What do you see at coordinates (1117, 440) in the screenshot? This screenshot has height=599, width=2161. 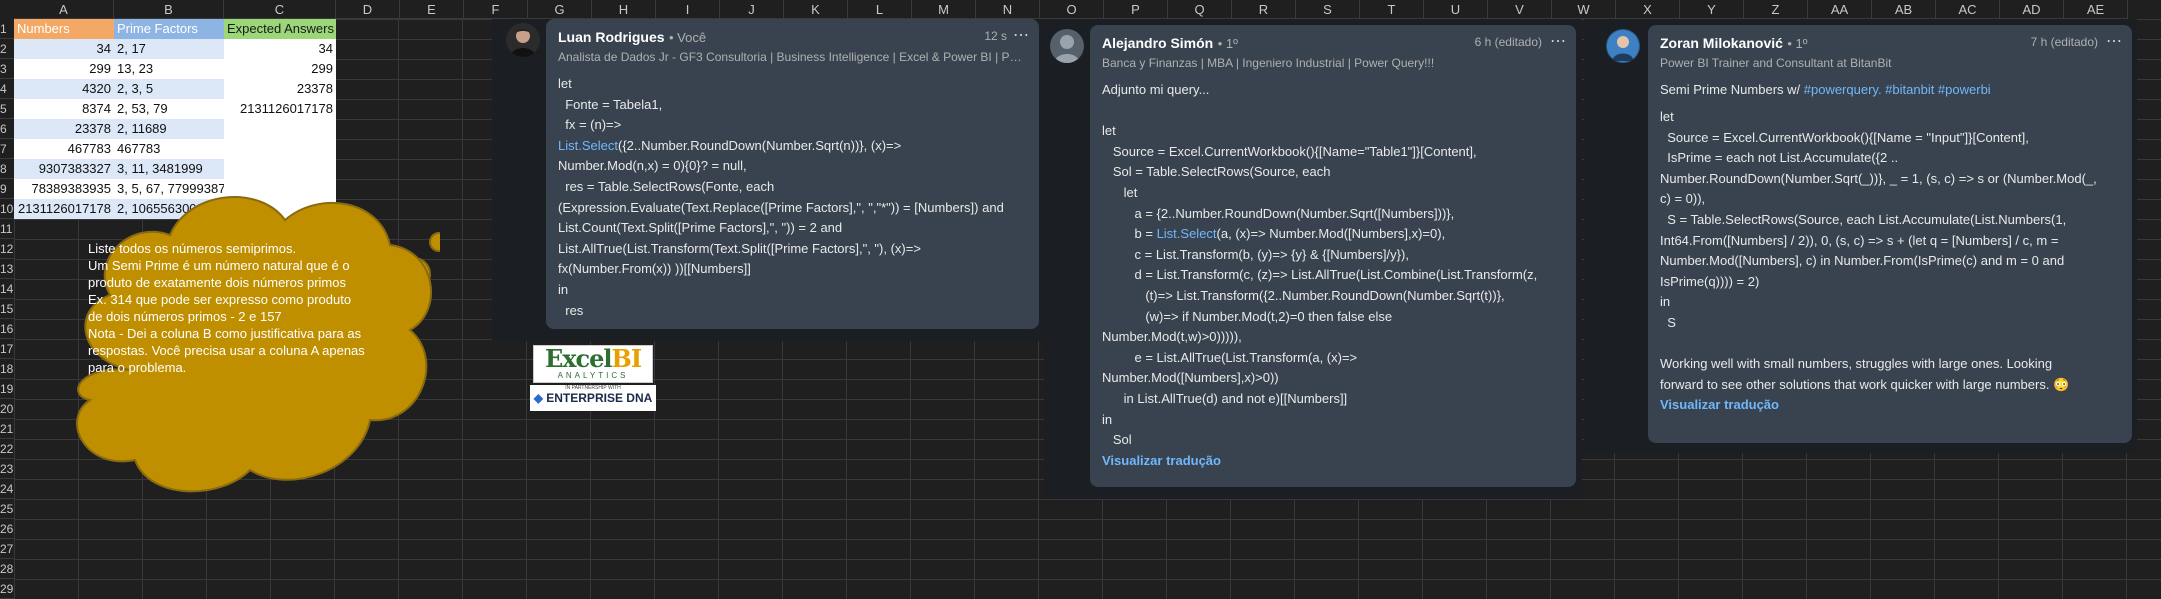 I see `comment-line: Sol` at bounding box center [1117, 440].